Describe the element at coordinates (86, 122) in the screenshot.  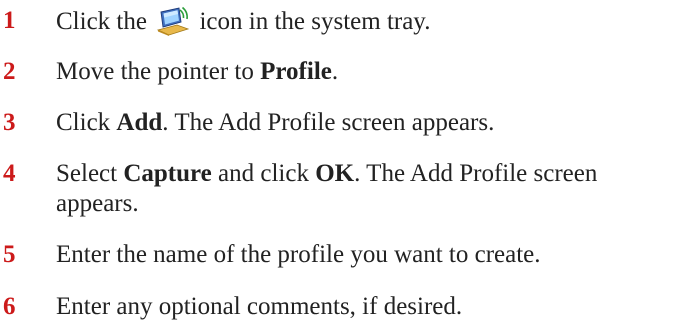
I see `step-text-before: Click` at that location.